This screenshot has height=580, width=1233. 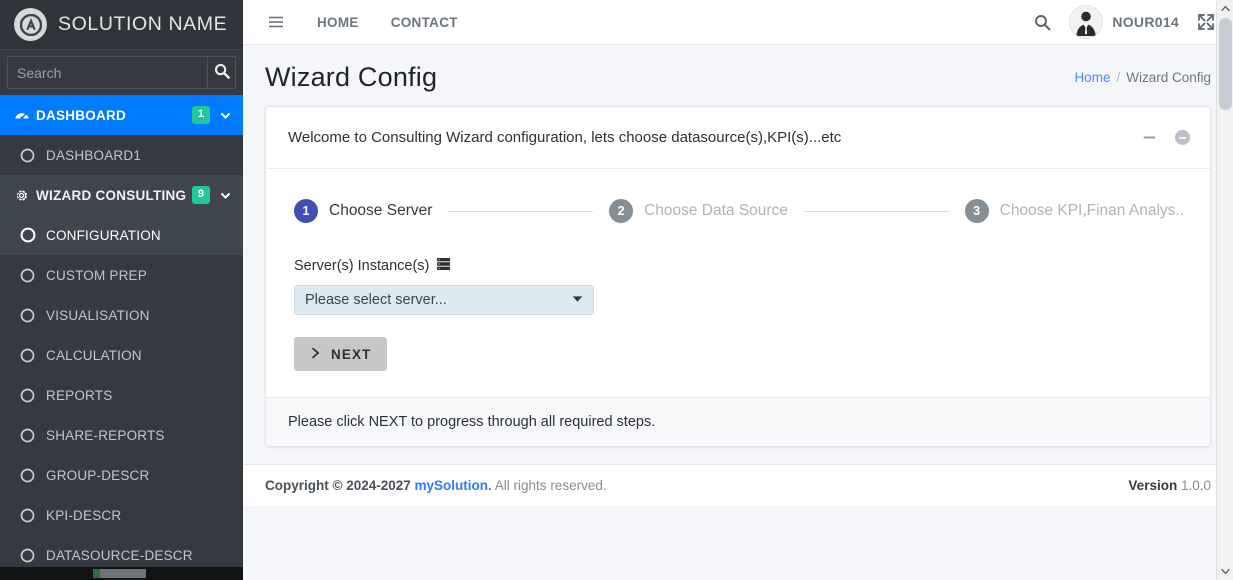 I want to click on breadcrumb: Home / Wizard Config, so click(x=1142, y=77).